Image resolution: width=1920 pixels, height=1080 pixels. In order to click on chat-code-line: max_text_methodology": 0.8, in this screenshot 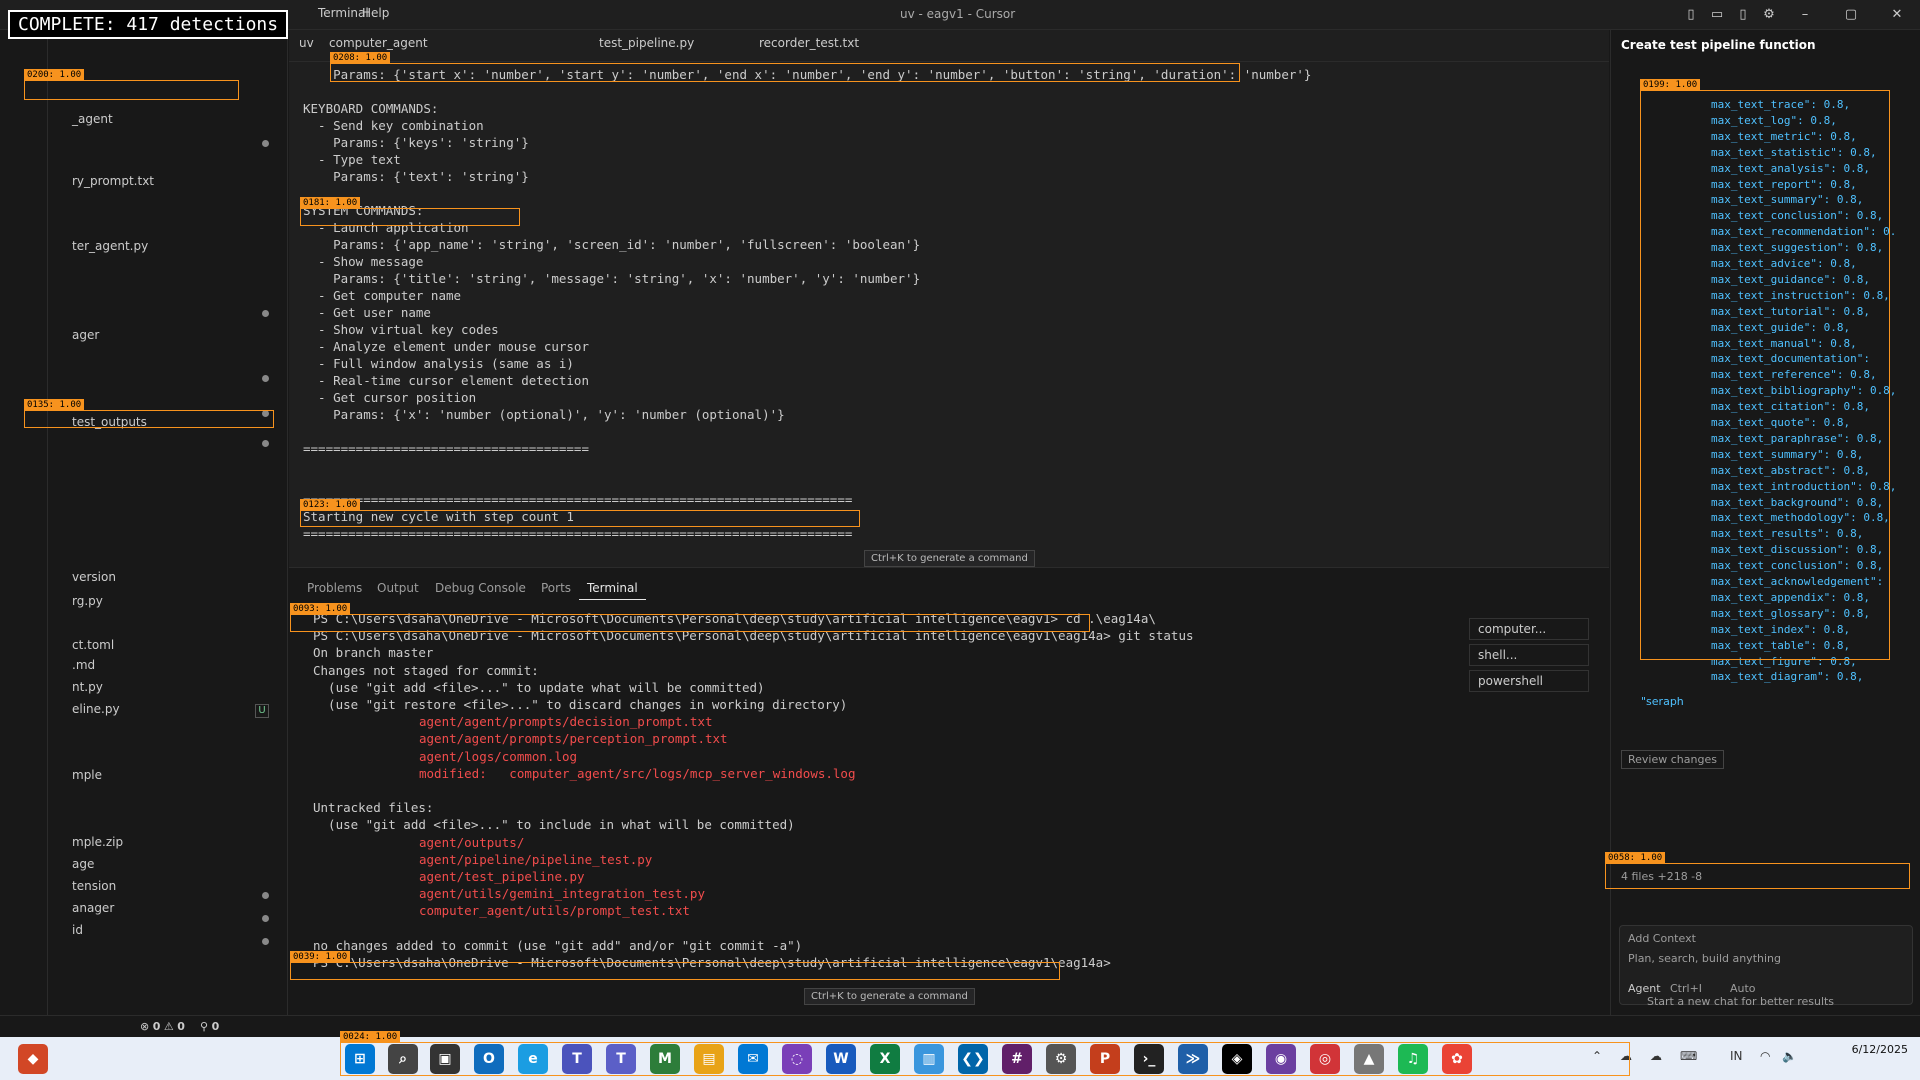, I will do `click(1800, 518)`.